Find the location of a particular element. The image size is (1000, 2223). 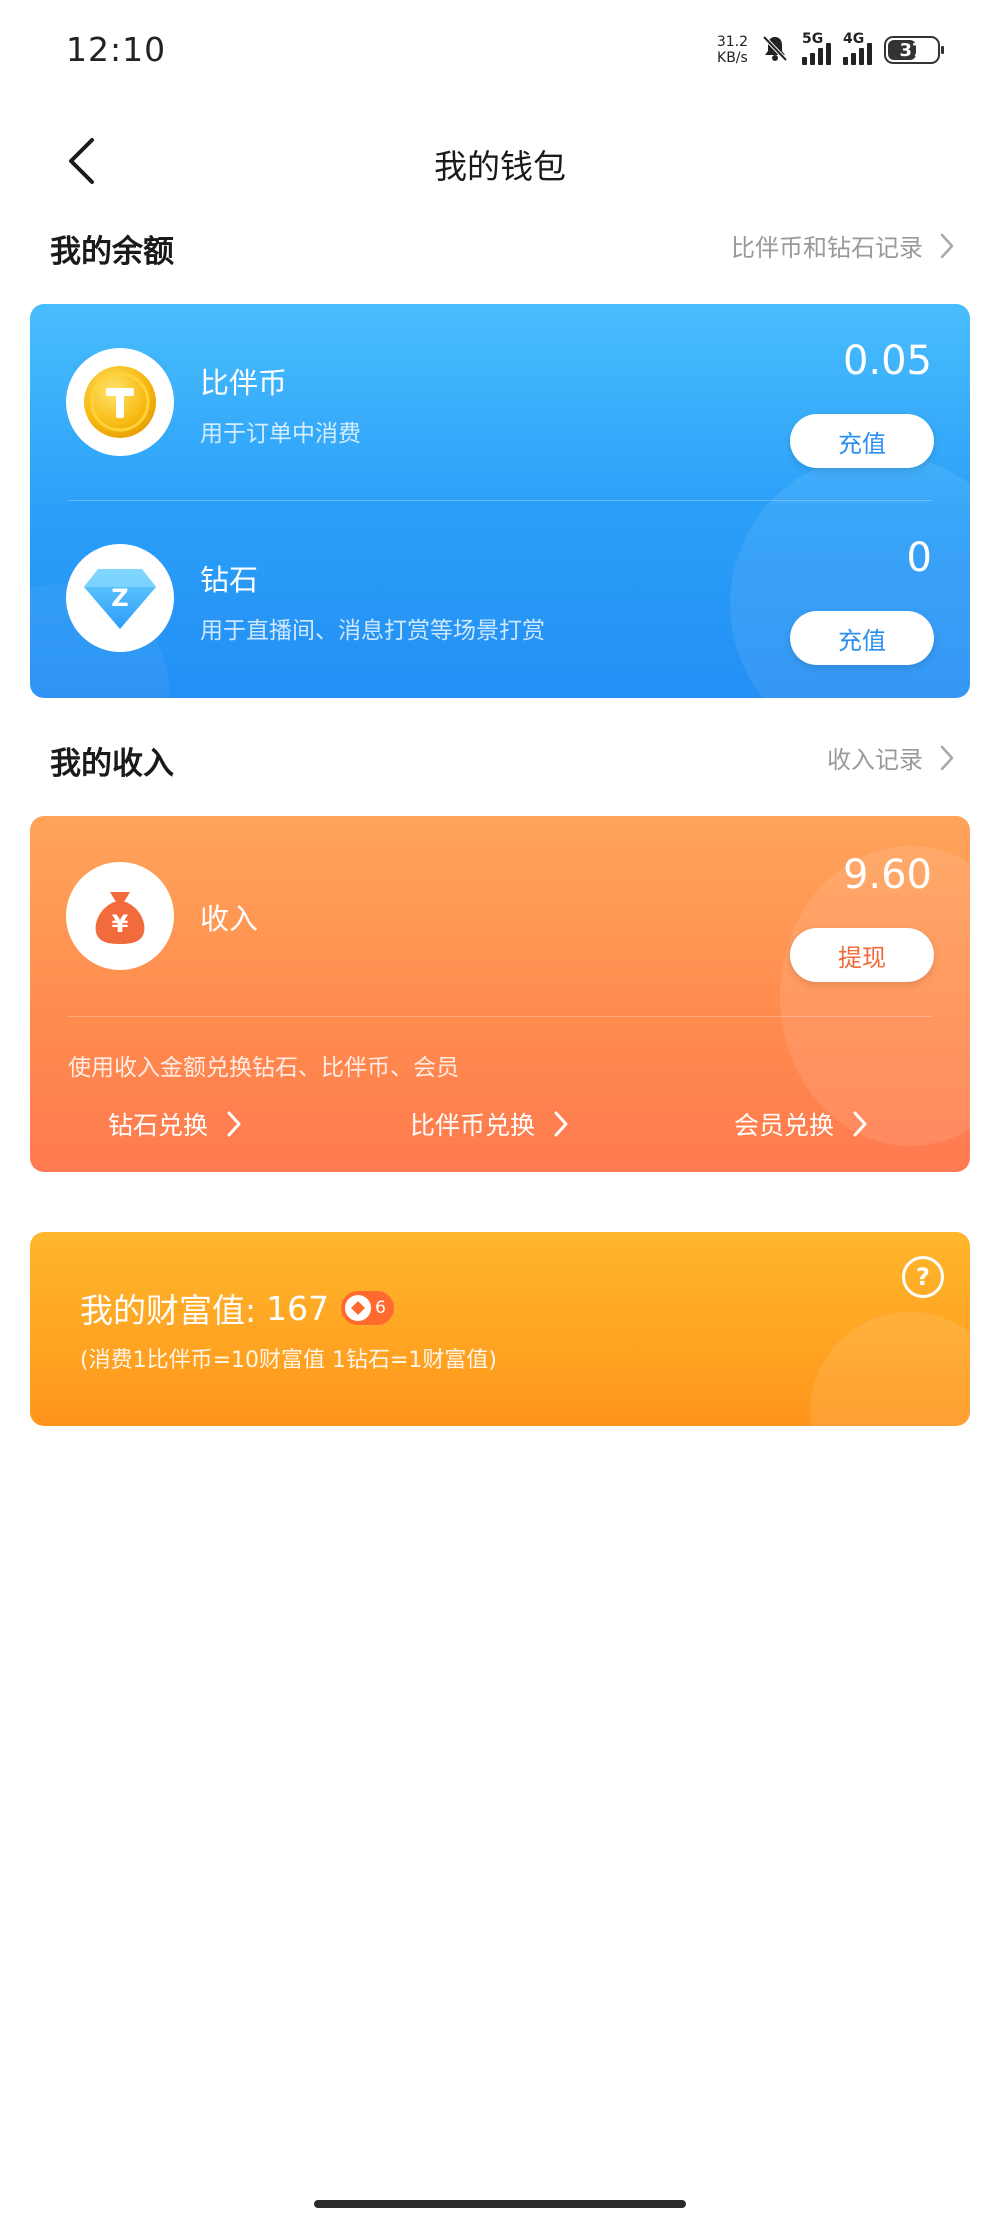

balance-section-title: 我的余额 is located at coordinates (112, 252).